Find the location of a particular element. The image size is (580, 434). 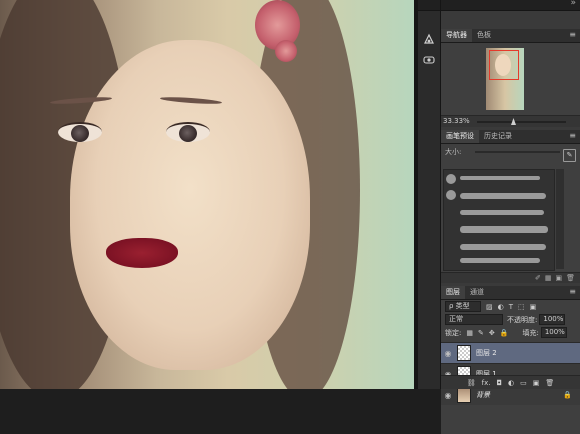

tab-channels: 通道 is located at coordinates (477, 292).